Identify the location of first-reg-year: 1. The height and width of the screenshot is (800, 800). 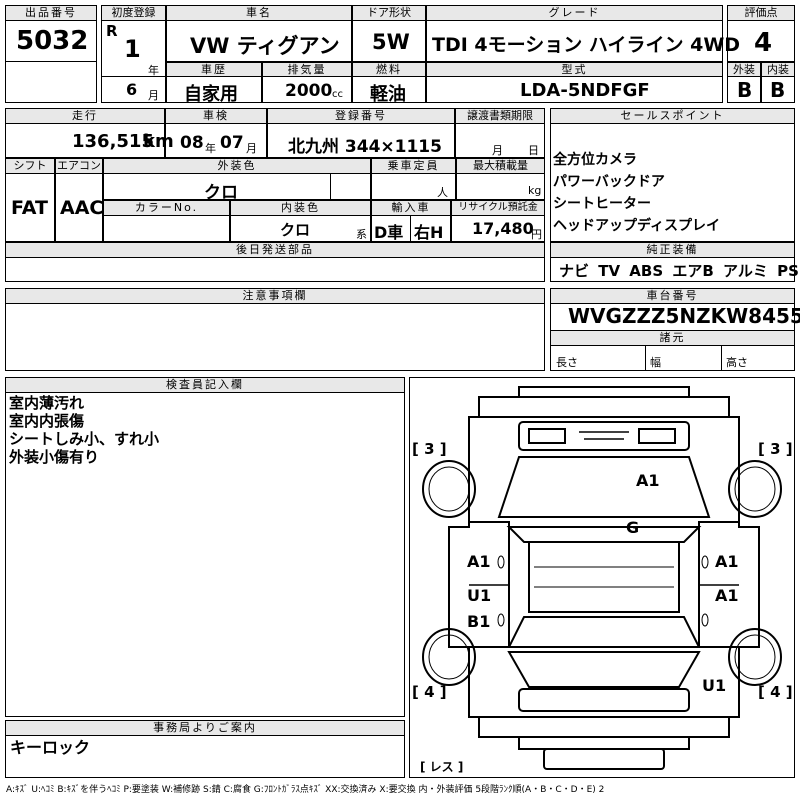
(132, 49).